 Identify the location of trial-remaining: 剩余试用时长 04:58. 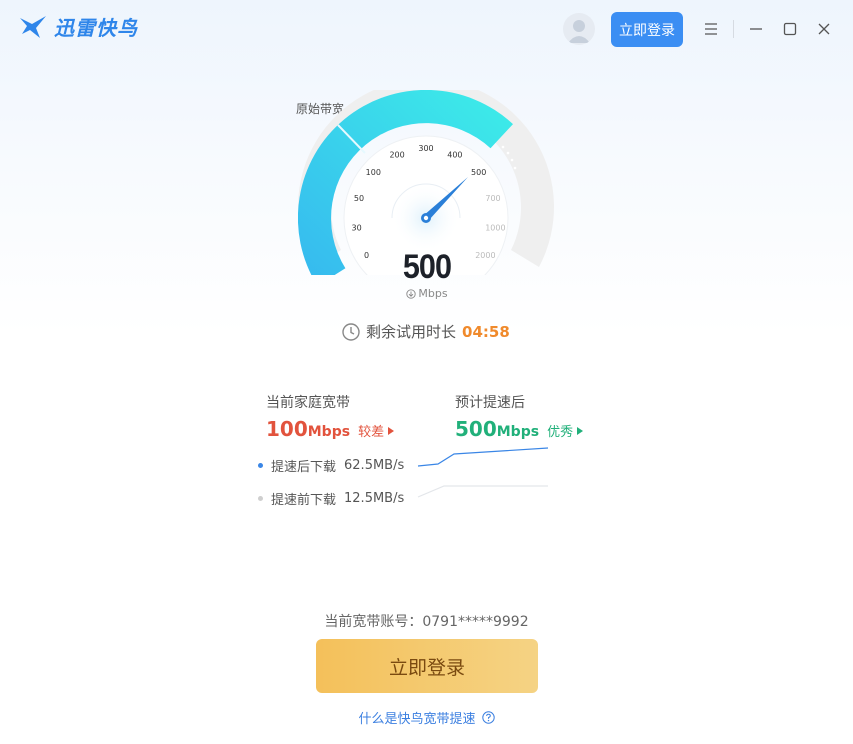
(426, 331).